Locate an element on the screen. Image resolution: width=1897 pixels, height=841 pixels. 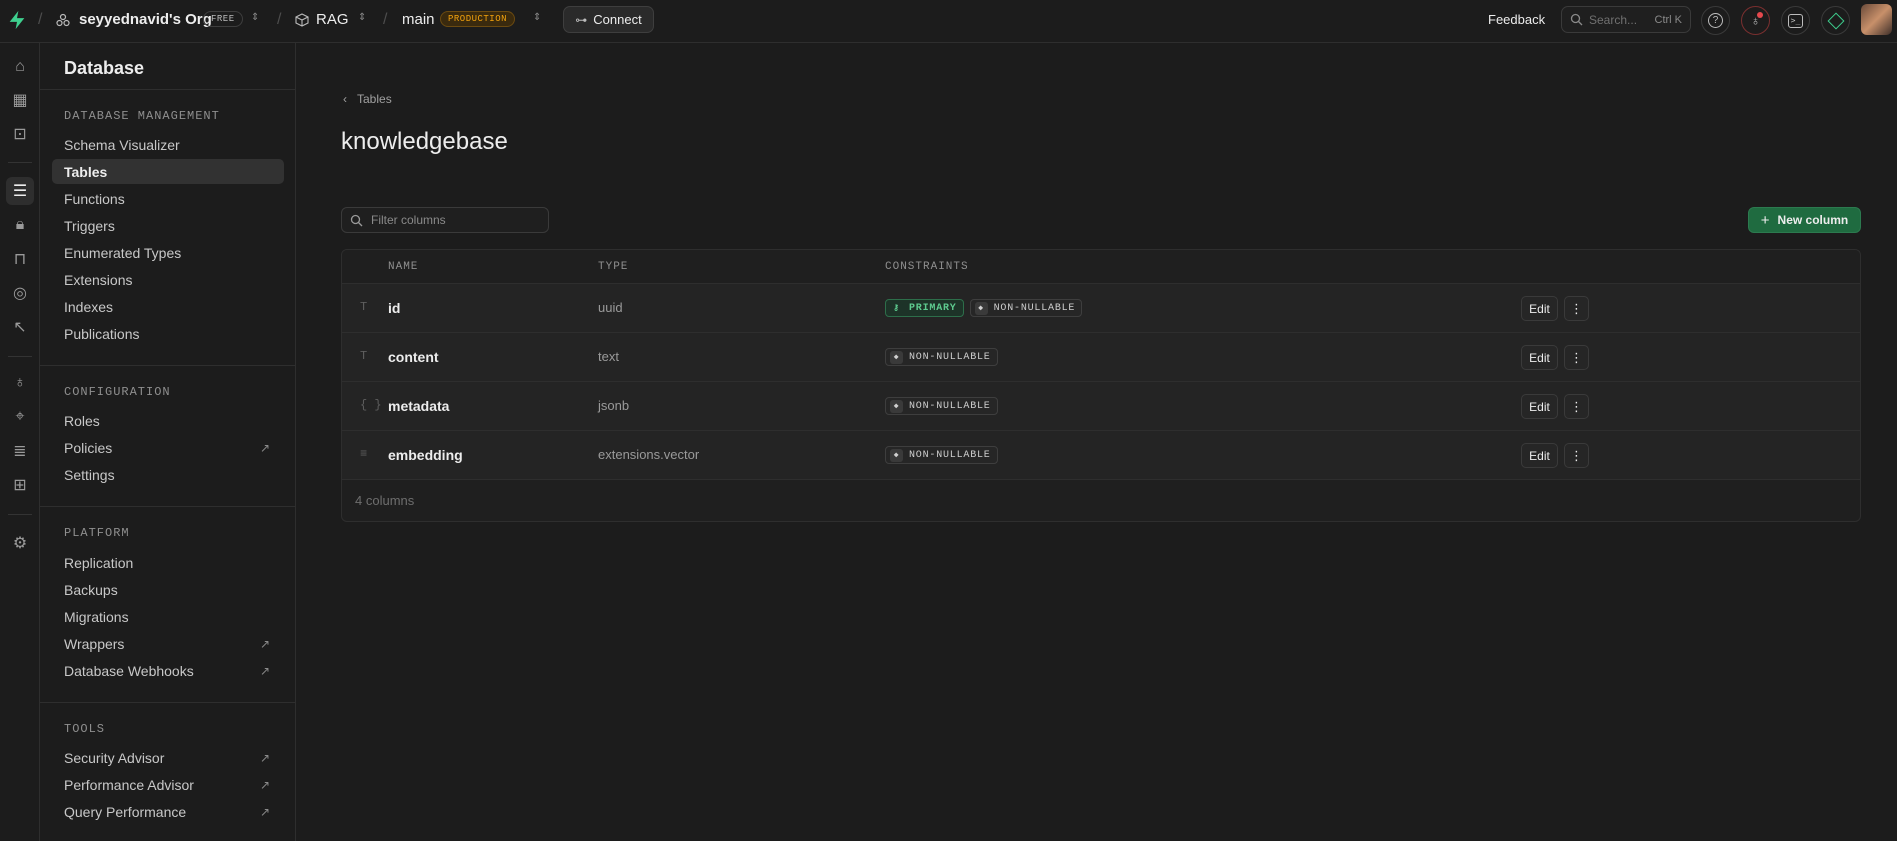
section-title-tools: TOOLS is located at coordinates (85, 729).